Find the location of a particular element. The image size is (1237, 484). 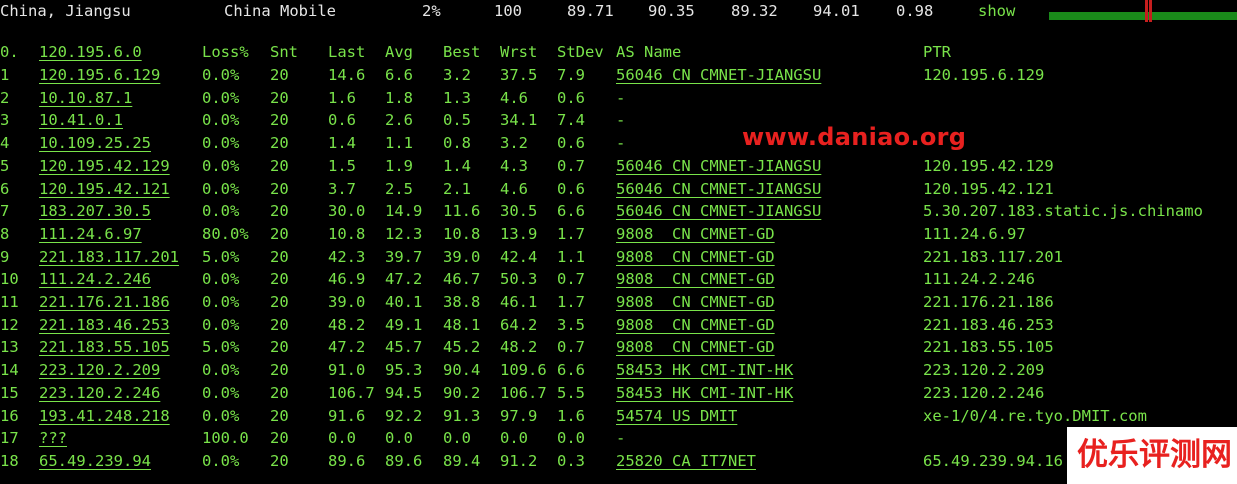

hop-as-name: 54574 US DMIT is located at coordinates (676, 416).